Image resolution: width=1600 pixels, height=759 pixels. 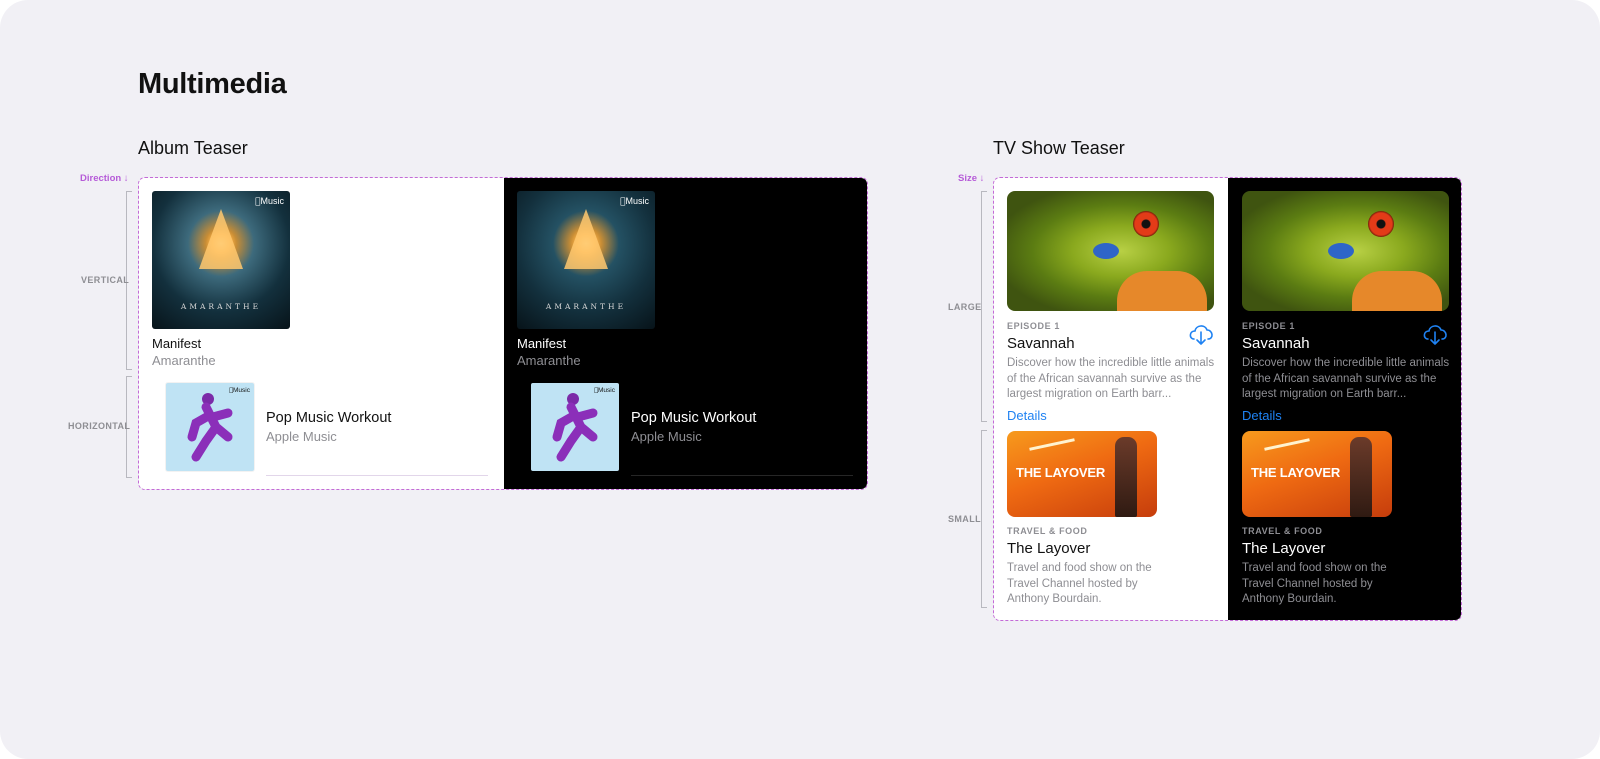 I want to click on large-bracket, so click(x=984, y=306).